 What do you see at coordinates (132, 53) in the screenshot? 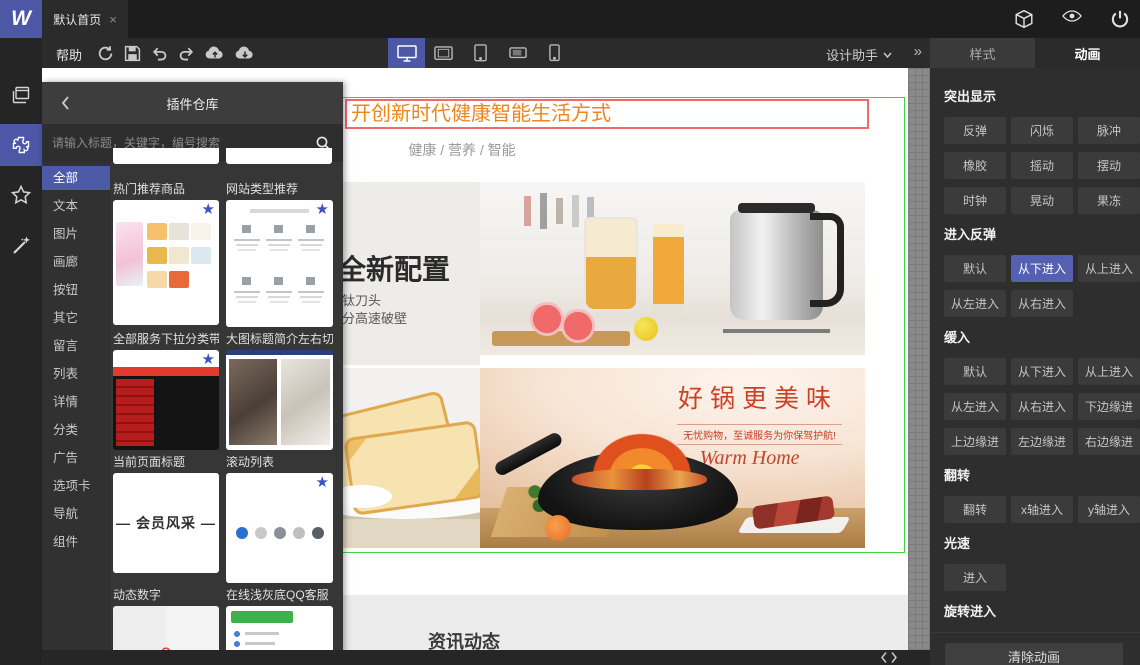
I see `save-icon` at bounding box center [132, 53].